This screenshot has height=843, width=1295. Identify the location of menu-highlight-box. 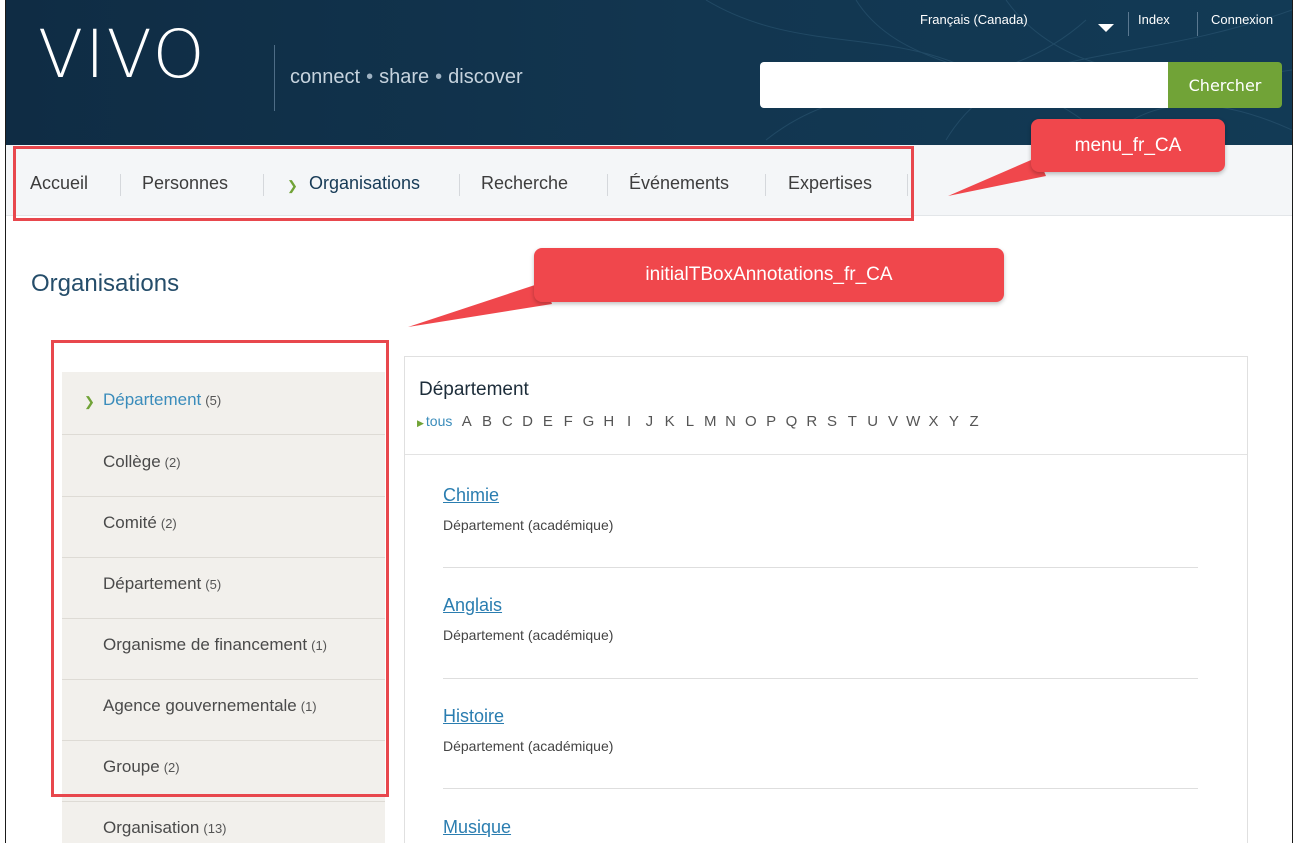
(463, 183).